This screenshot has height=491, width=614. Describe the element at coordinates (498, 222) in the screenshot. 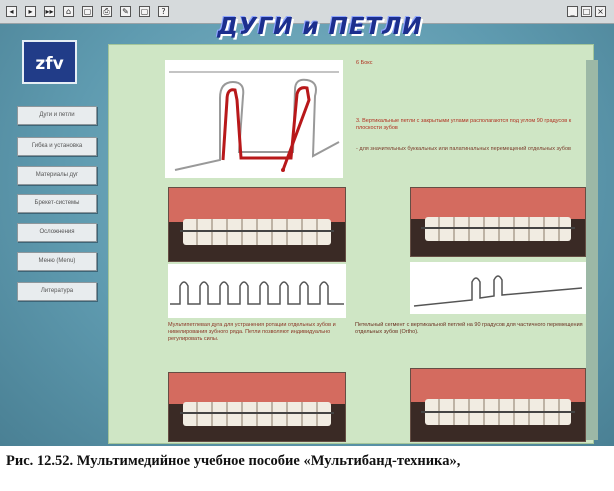

I see `clinical-photo-right` at that location.